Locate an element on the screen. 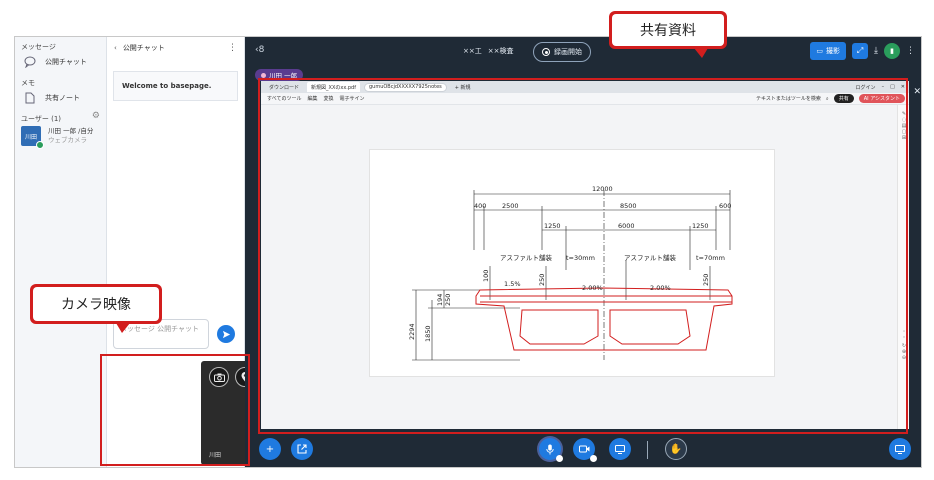 The height and width of the screenshot is (480, 934). record-icon is located at coordinates (546, 52).